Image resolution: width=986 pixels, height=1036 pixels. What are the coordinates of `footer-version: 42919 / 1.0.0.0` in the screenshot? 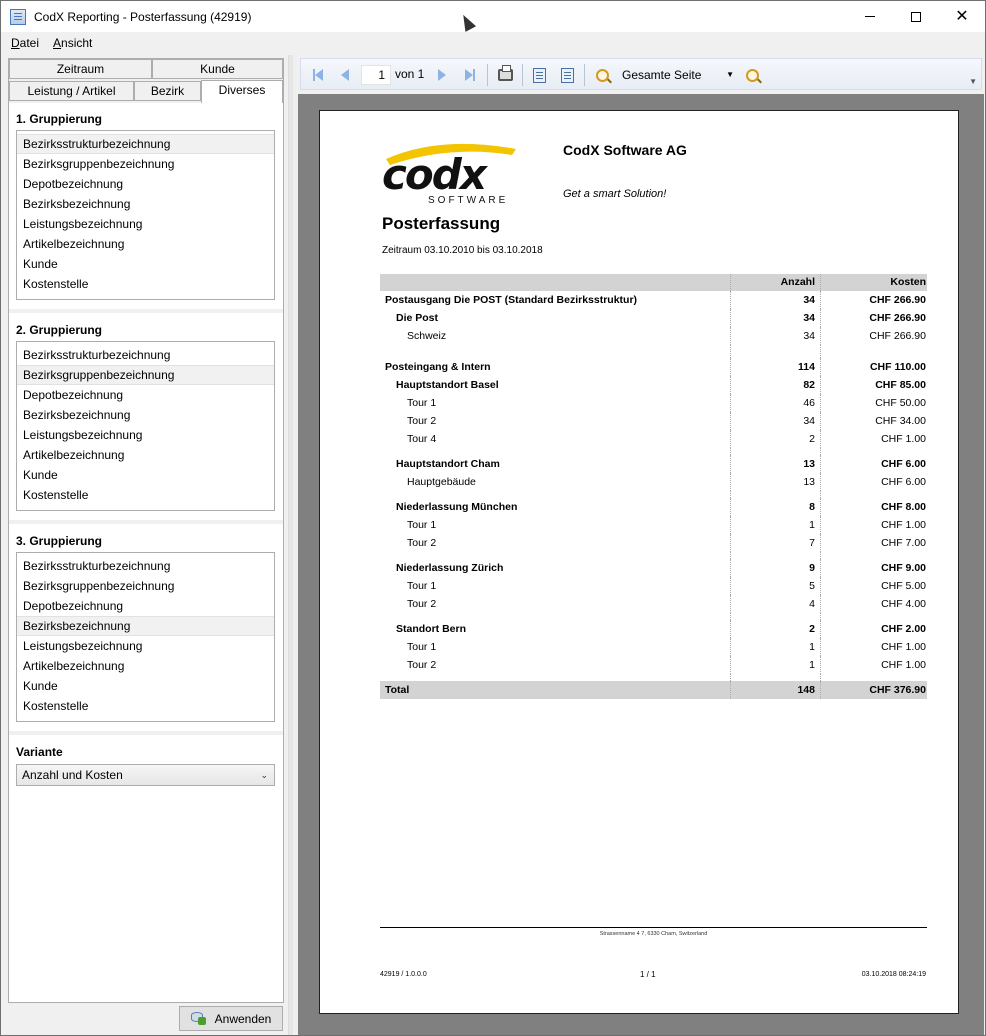 It's located at (403, 974).